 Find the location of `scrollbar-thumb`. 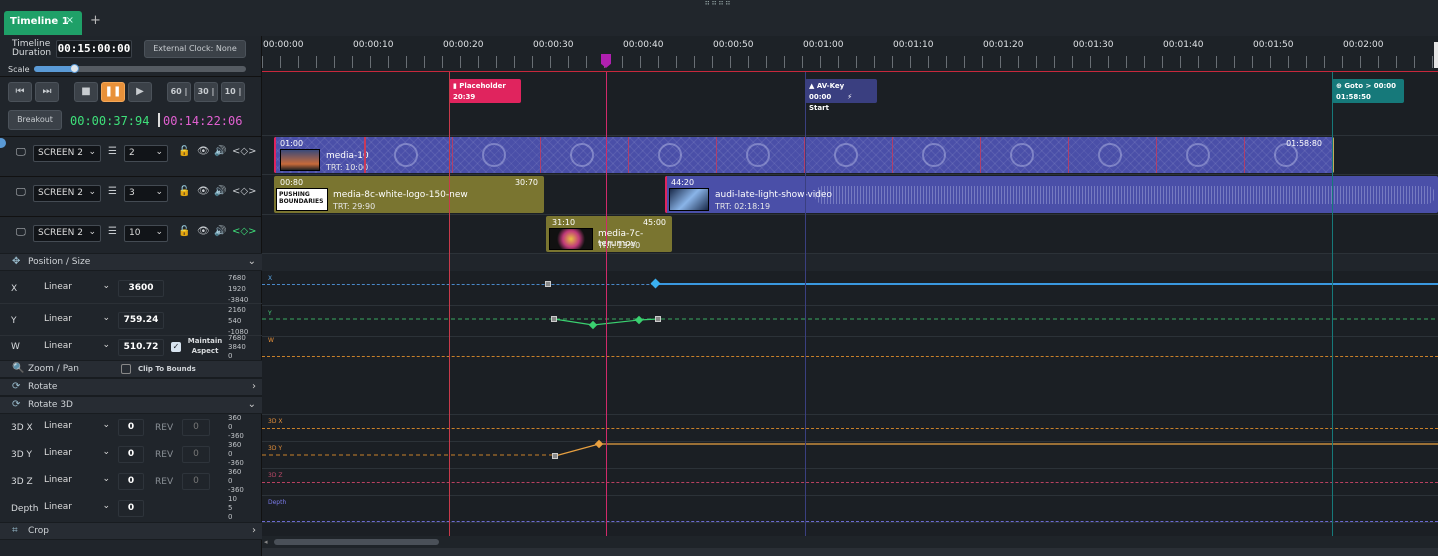

scrollbar-thumb is located at coordinates (356, 542).